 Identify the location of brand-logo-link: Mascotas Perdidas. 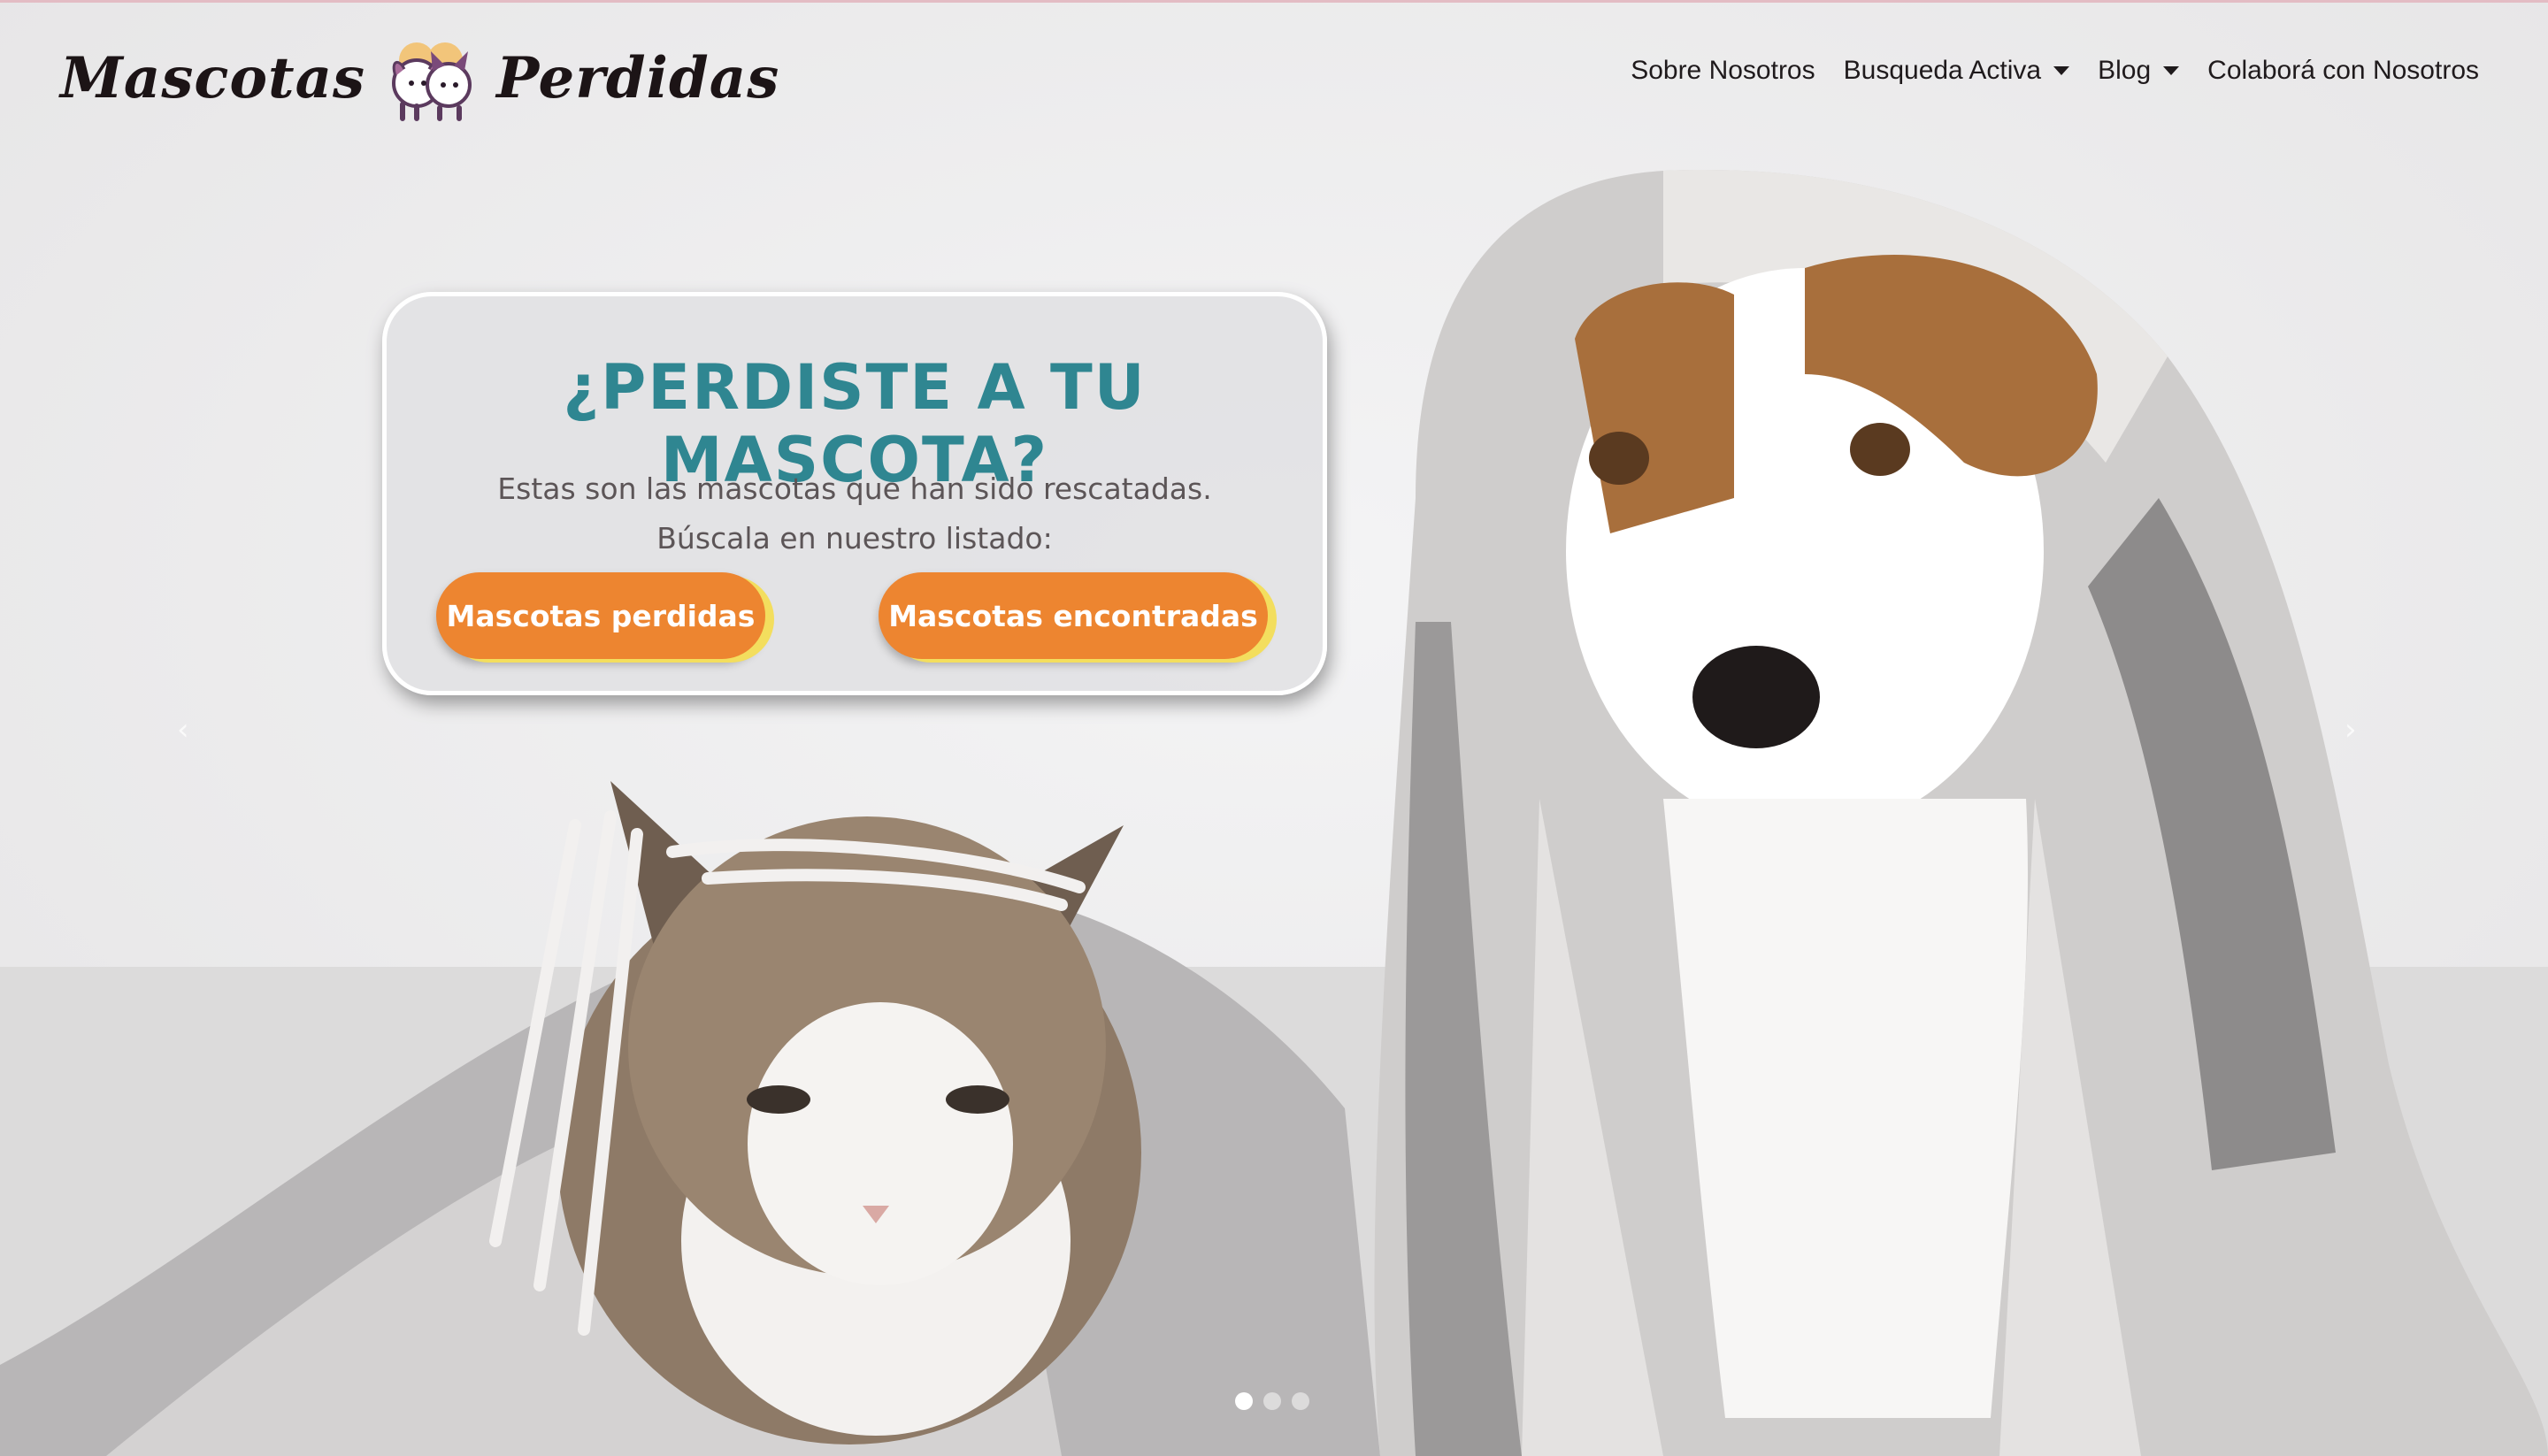
(419, 77).